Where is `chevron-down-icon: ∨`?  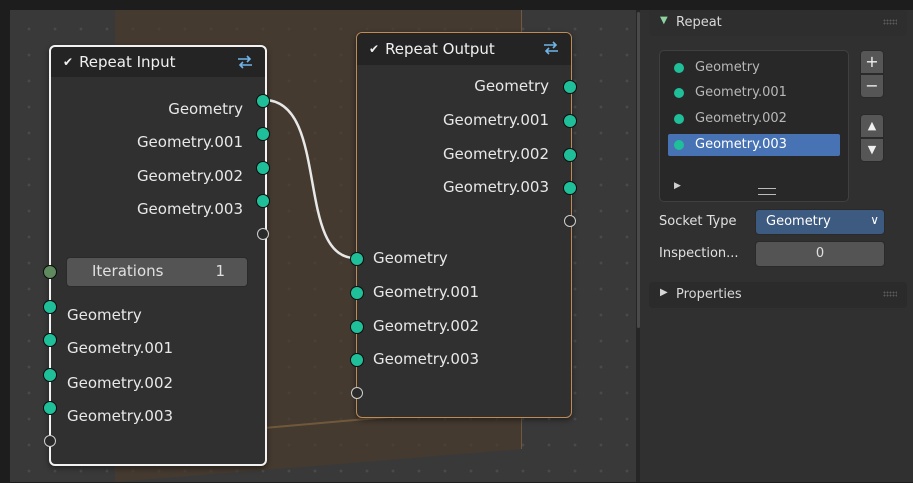
chevron-down-icon: ∨ is located at coordinates (874, 220).